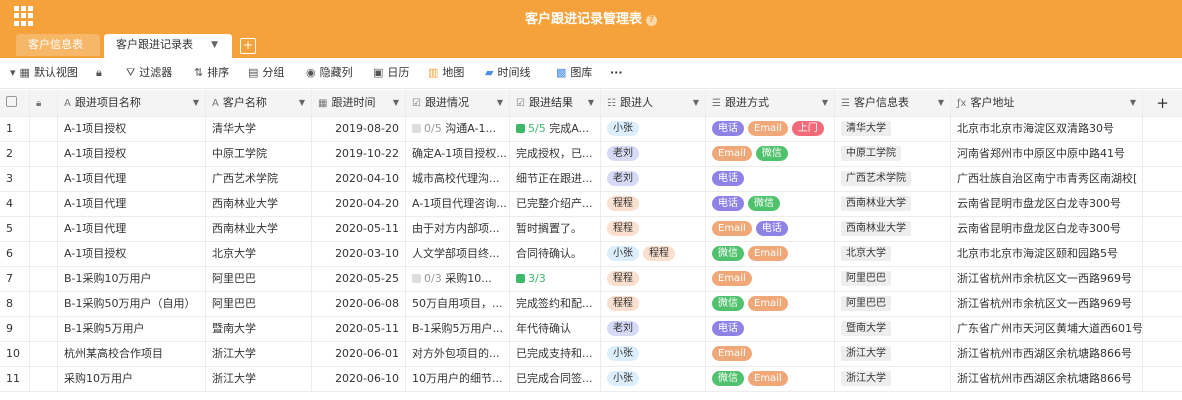 The height and width of the screenshot is (400, 1182). What do you see at coordinates (893, 303) in the screenshot?
I see `cell-customer-info: 阿里巴巴` at bounding box center [893, 303].